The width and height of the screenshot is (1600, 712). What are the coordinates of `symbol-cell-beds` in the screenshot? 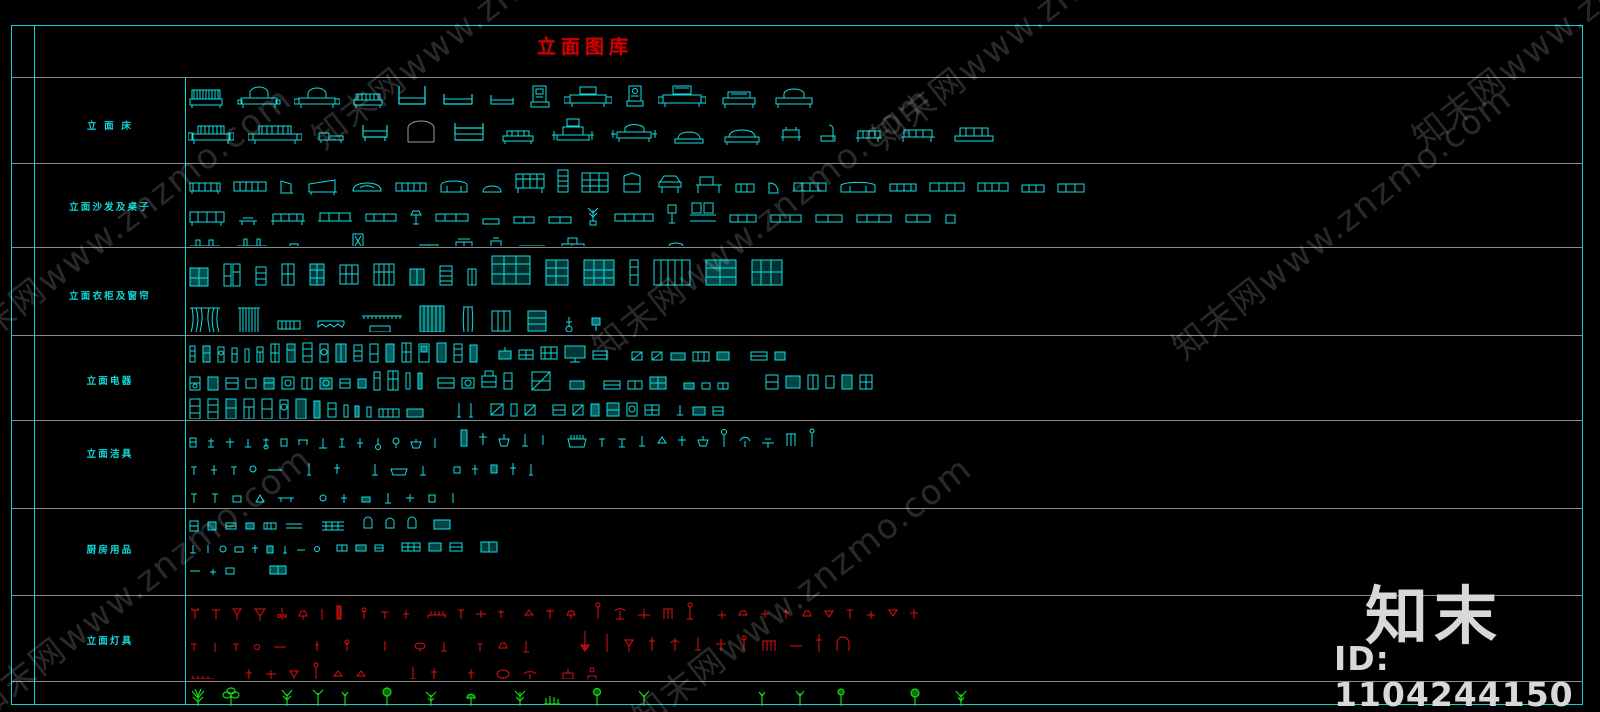 It's located at (883, 121).